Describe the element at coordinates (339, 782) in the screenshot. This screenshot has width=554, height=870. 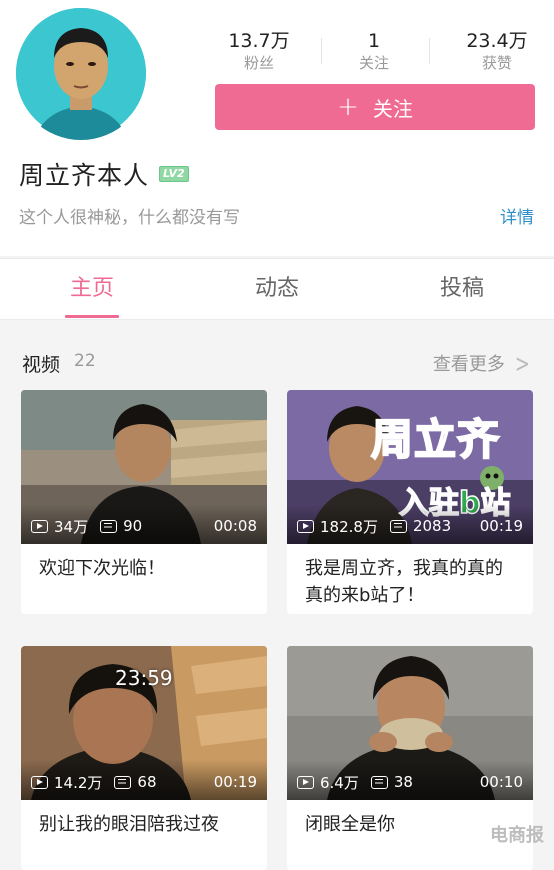
I see `view-count: 6.4万` at that location.